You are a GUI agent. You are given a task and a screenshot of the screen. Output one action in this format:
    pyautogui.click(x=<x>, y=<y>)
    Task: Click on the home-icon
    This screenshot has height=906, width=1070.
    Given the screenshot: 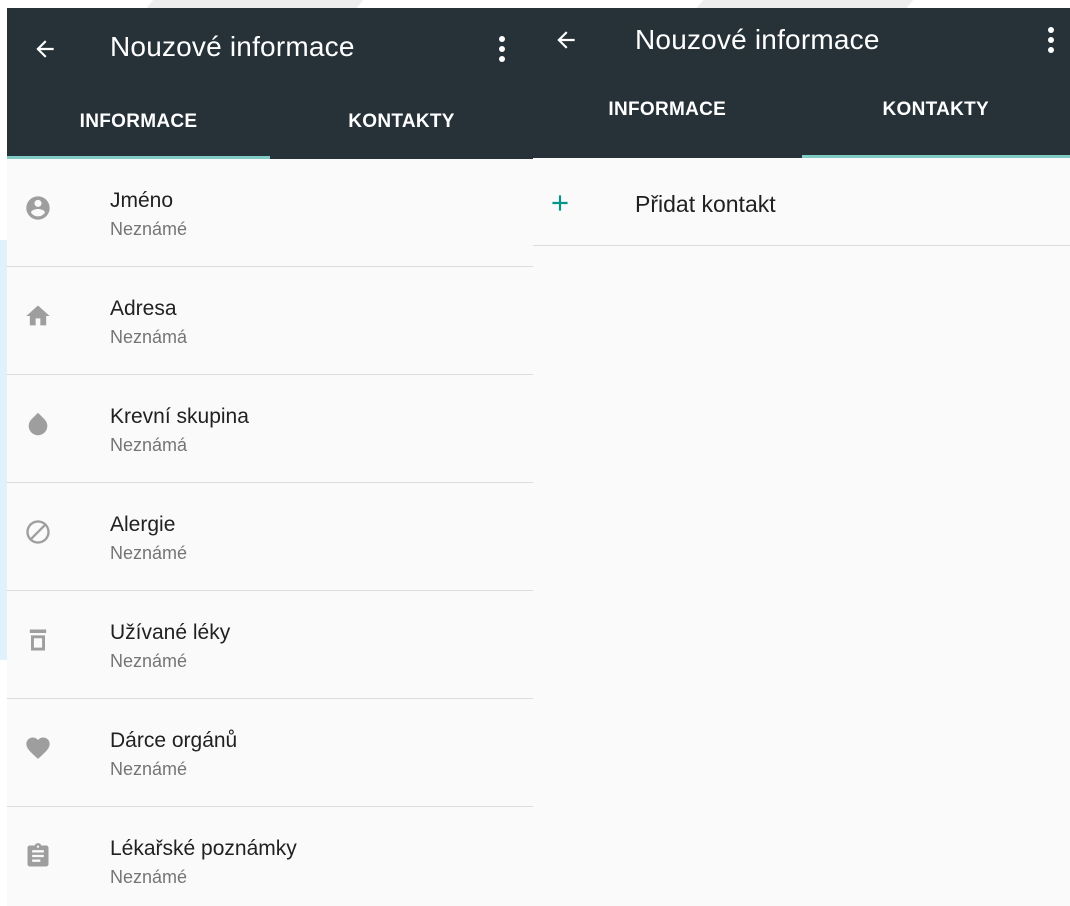 What is the action you would take?
    pyautogui.click(x=38, y=316)
    